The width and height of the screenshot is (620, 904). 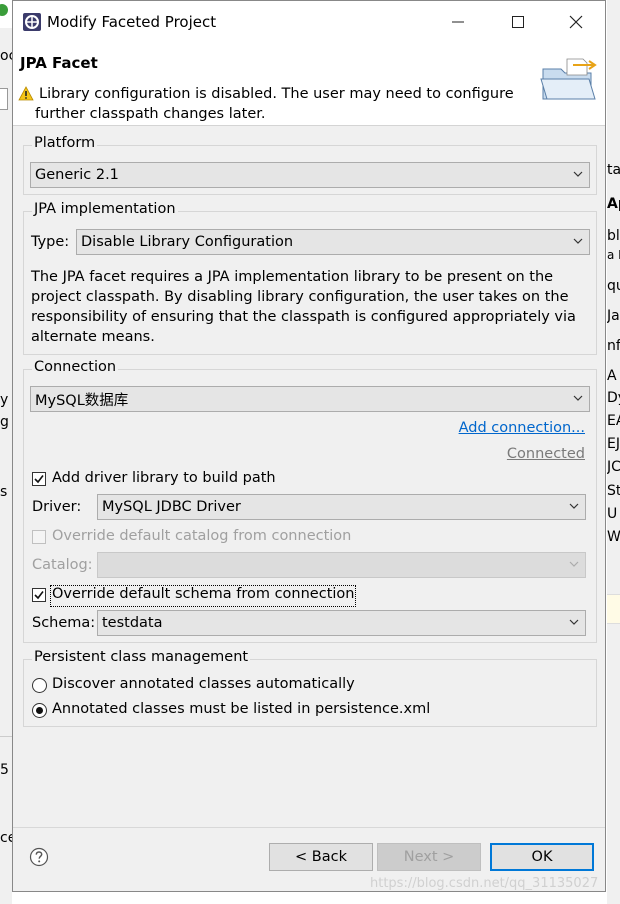 I want to click on connected-status-link: Connected, so click(x=546, y=454).